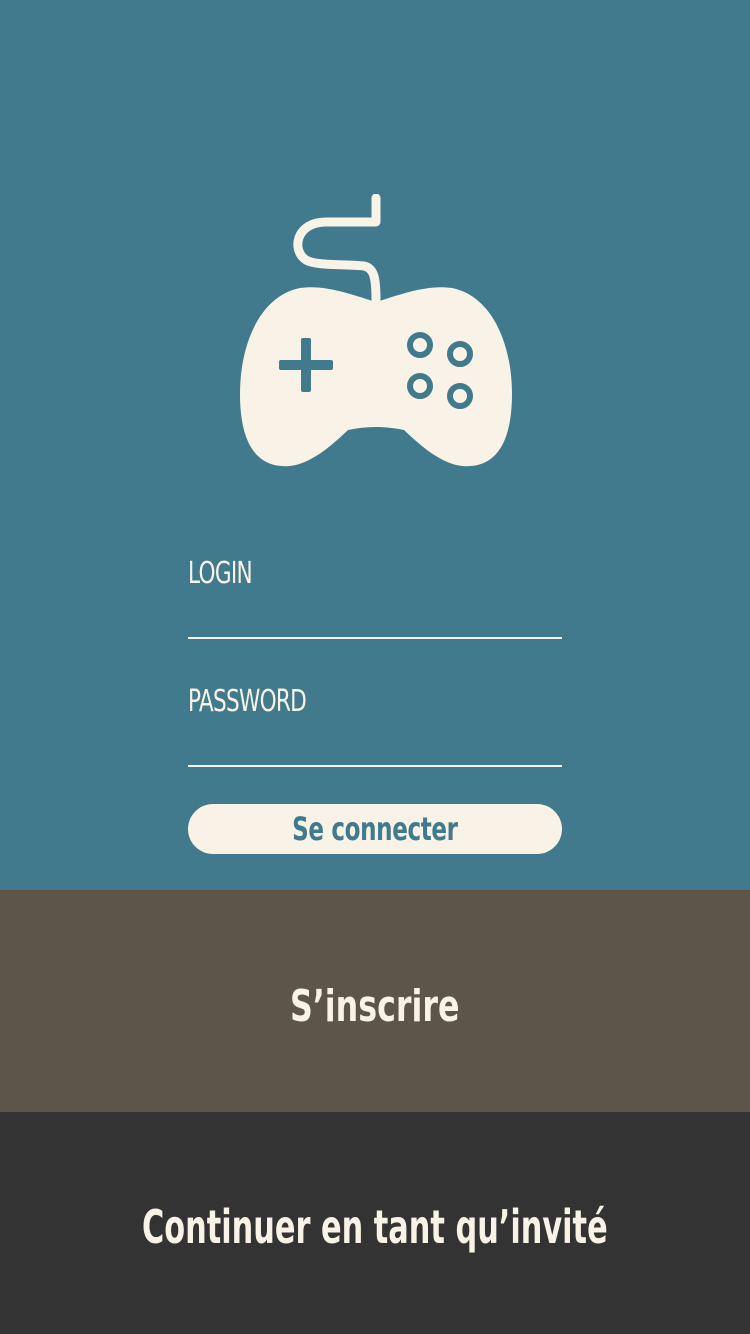  Describe the element at coordinates (375, 638) in the screenshot. I see `login-underline` at that location.